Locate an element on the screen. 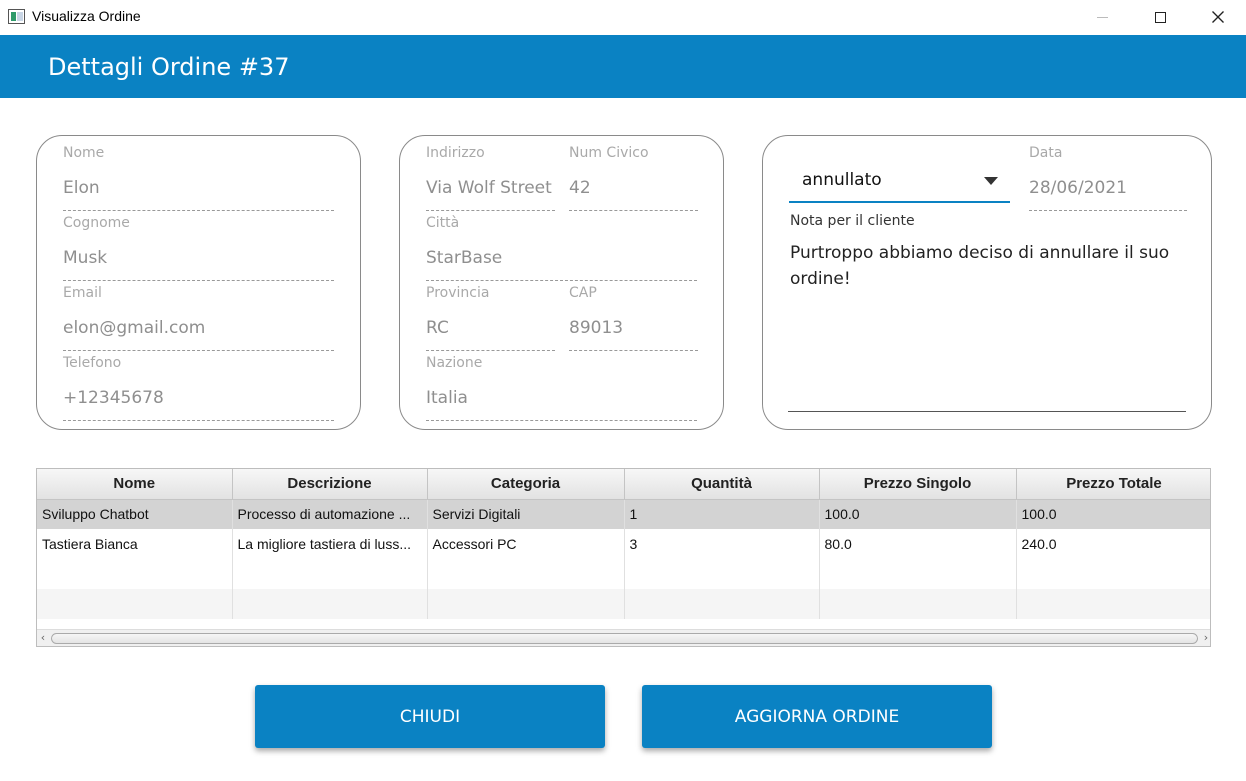 Image resolution: width=1246 pixels, height=781 pixels. update-order-button: AGGIORNA ORDINE is located at coordinates (817, 716).